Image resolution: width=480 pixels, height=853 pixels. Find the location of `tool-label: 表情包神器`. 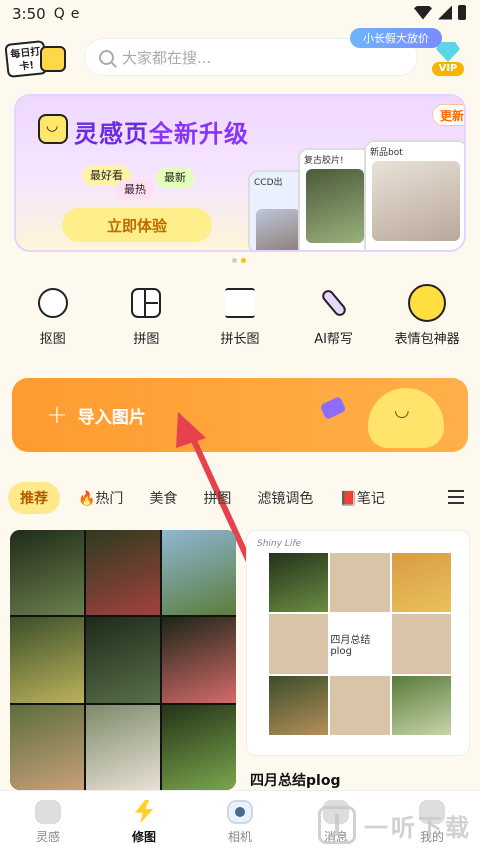

tool-label: 表情包神器 is located at coordinates (427, 339).